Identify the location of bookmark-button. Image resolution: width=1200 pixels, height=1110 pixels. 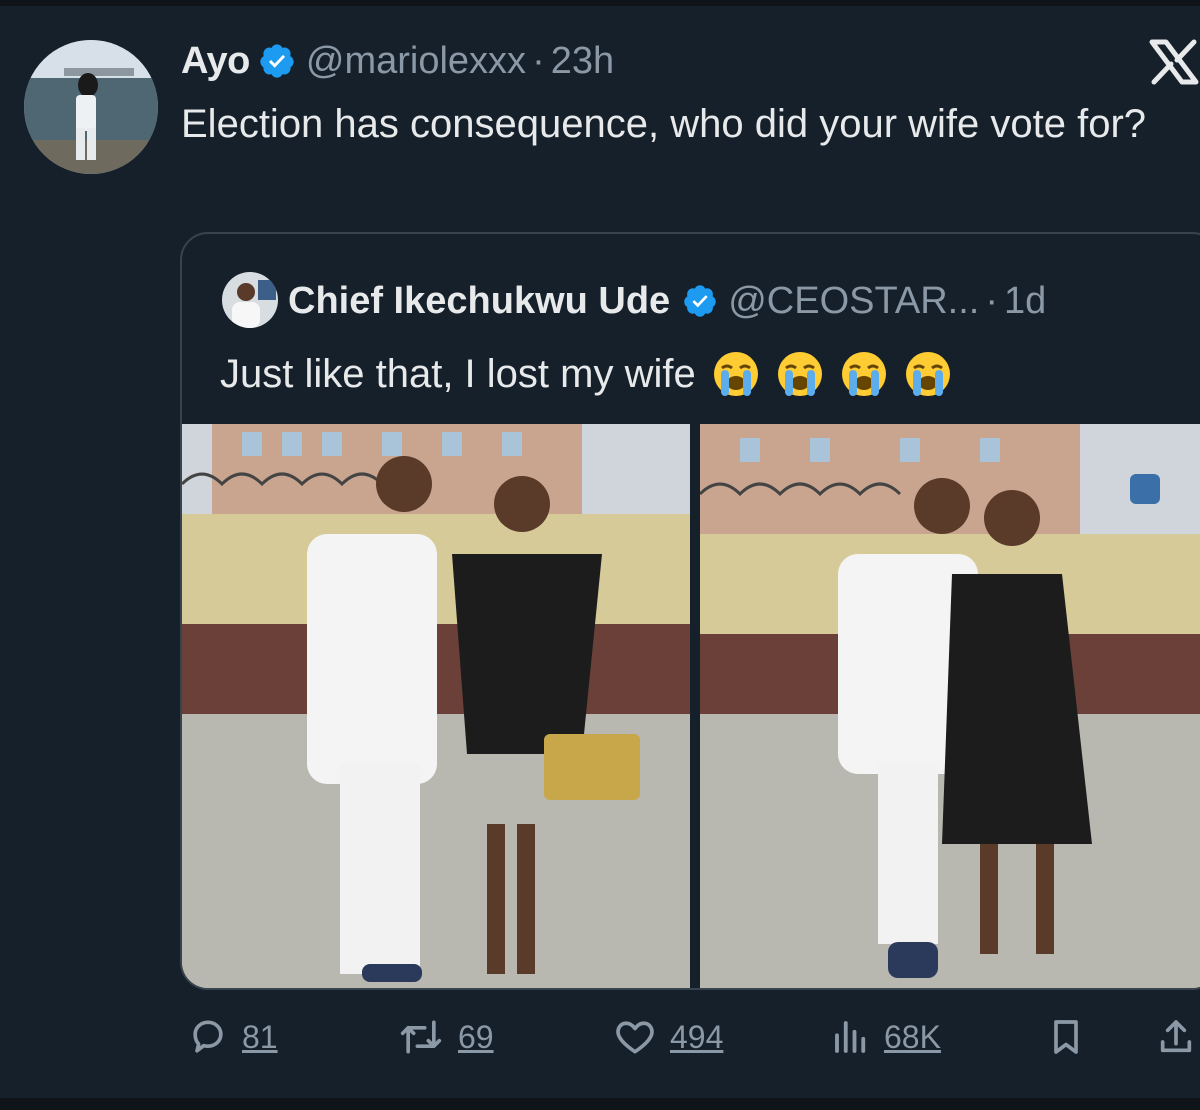
(1066, 1037).